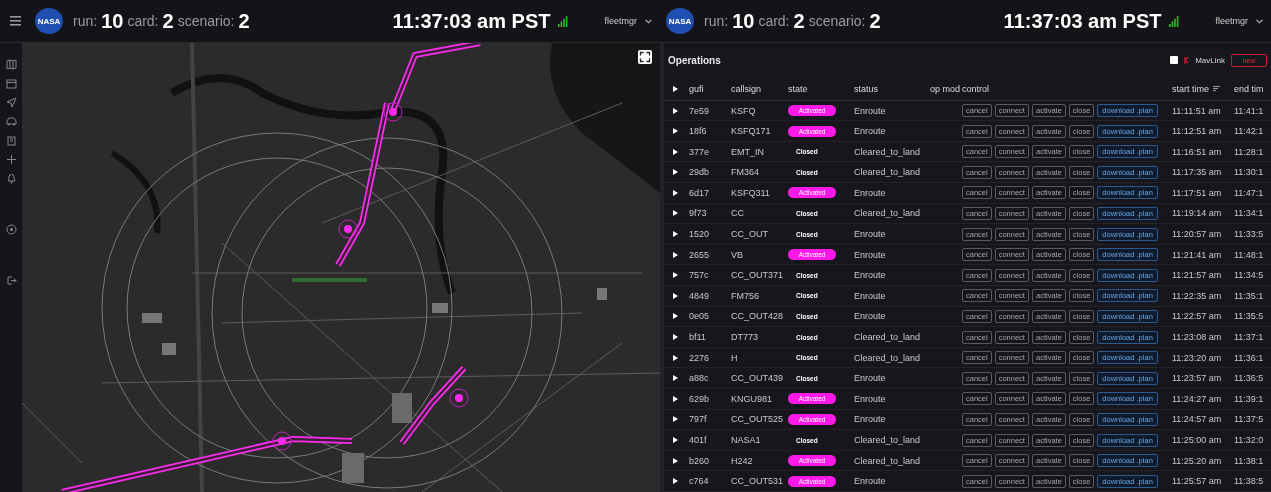 The width and height of the screenshot is (1271, 492). I want to click on table-cell-text: DT773, so click(745, 337).